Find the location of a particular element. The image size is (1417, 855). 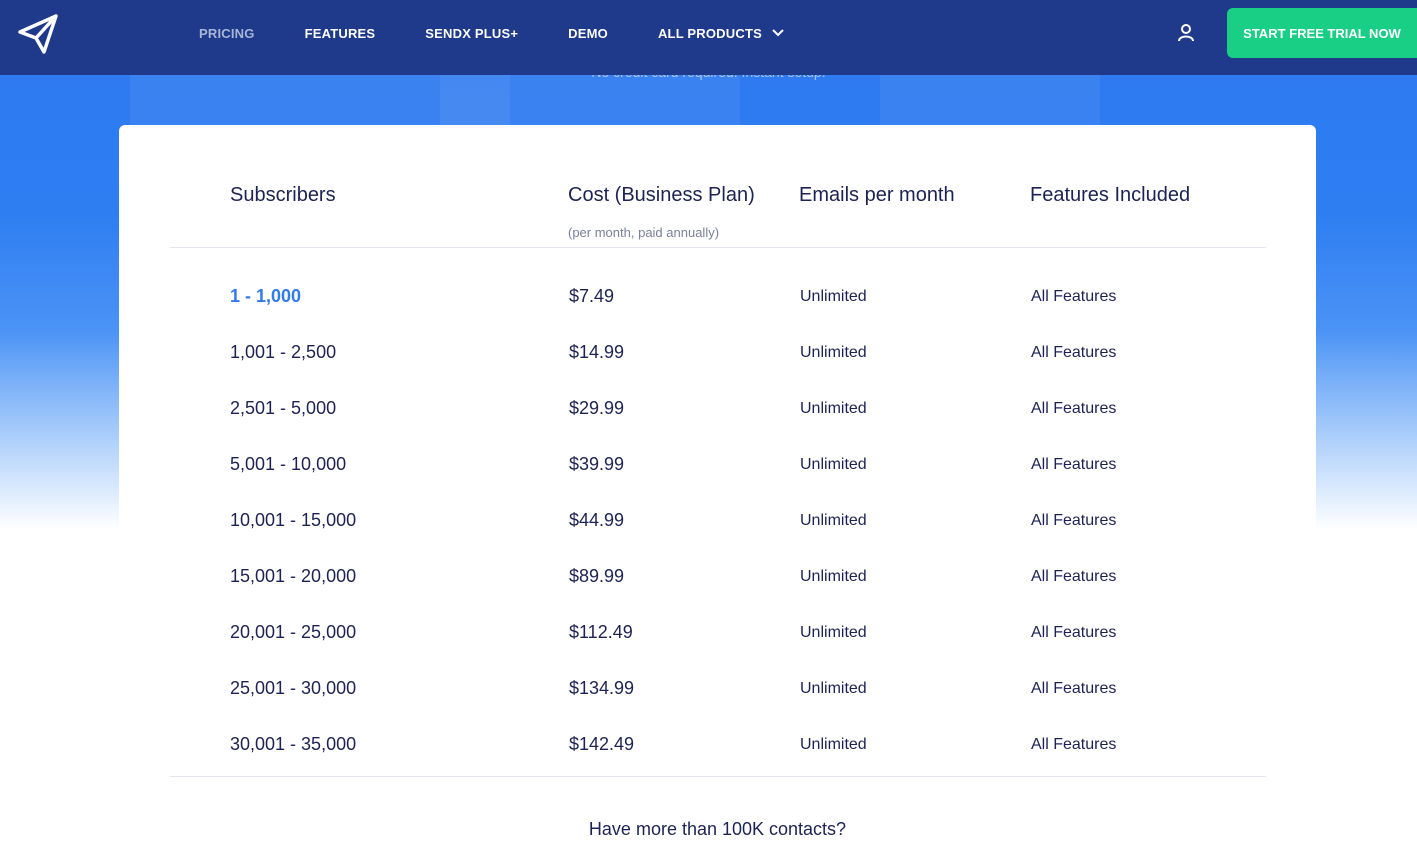

cell-subscribers: 1 - 1,000 is located at coordinates (266, 296).